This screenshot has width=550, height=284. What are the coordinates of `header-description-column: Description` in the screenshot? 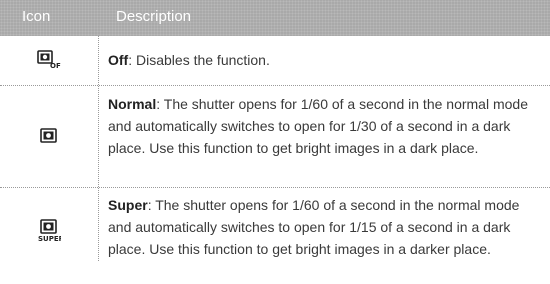 It's located at (154, 16).